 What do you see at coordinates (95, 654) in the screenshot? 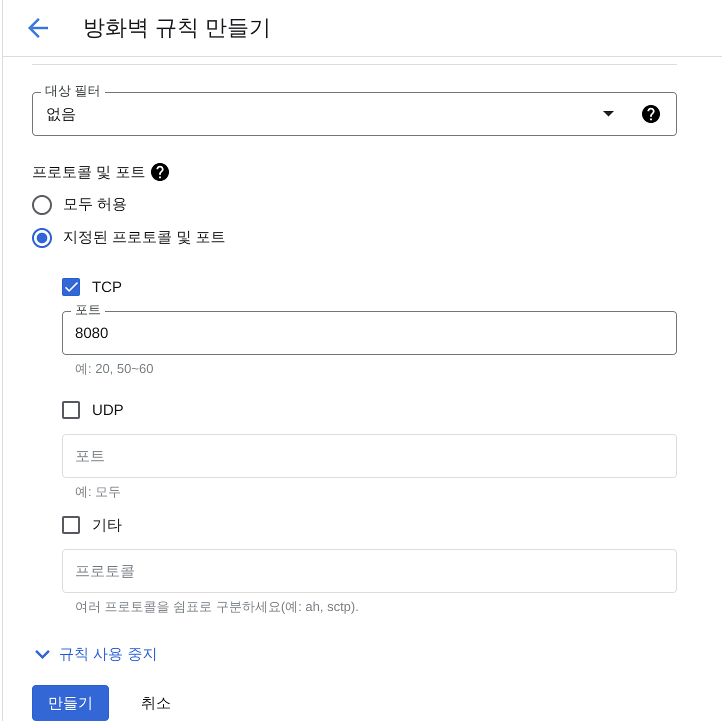
I see `disable-rule-toggle: 규칙 사용 중지` at bounding box center [95, 654].